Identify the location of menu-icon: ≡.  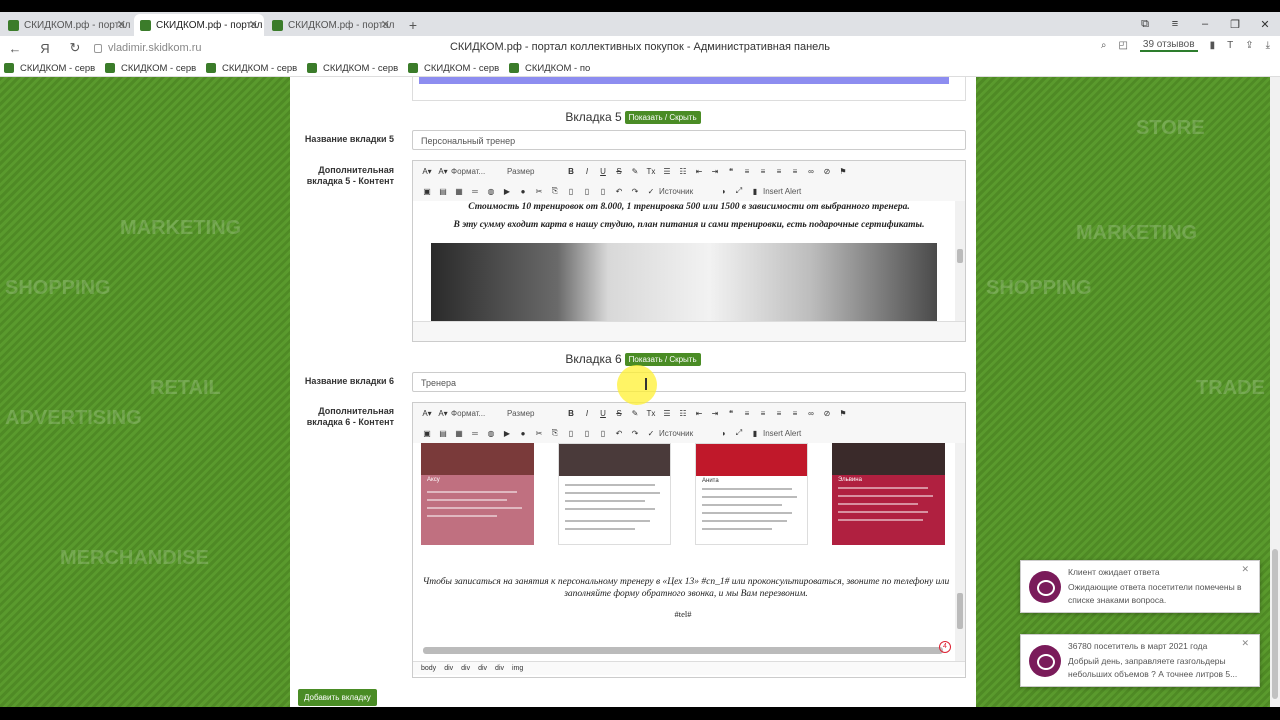
(1175, 24).